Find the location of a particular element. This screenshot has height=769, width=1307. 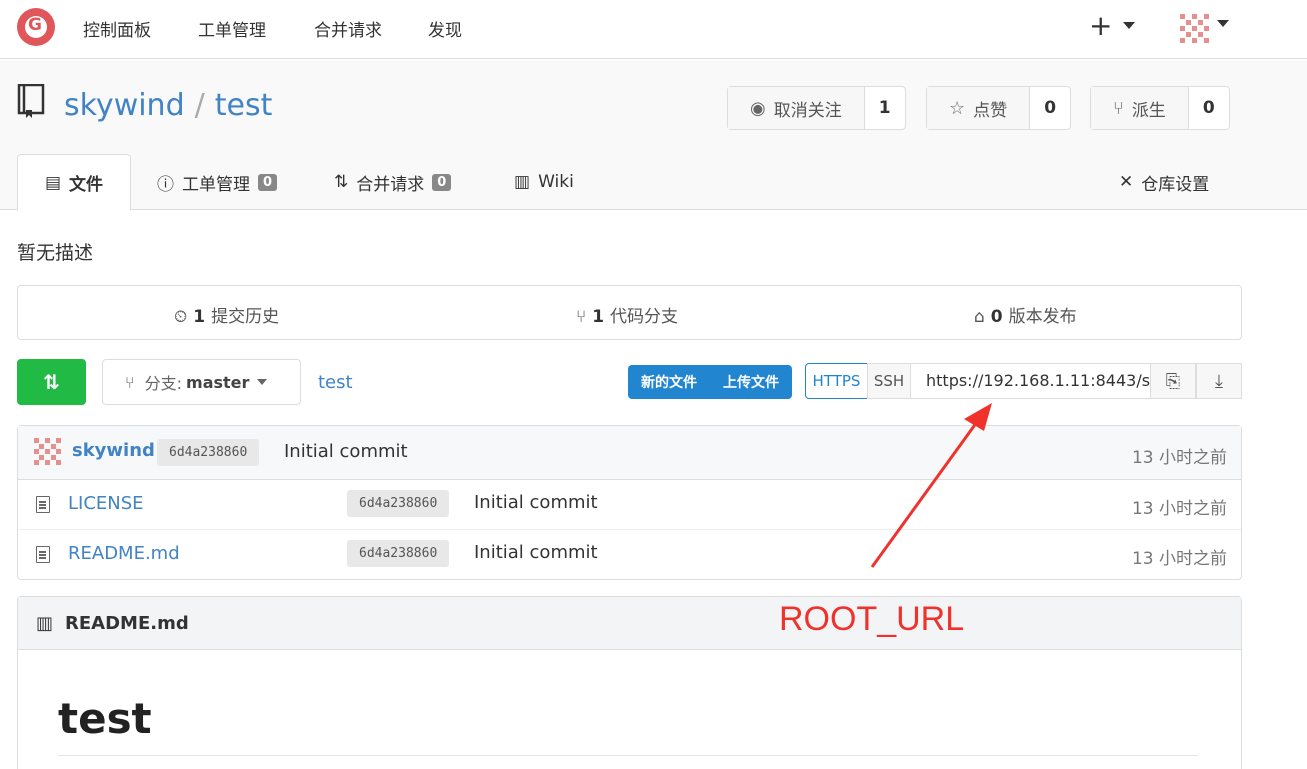

fork-button-group: ⑂ 派生 0 is located at coordinates (1160, 108).